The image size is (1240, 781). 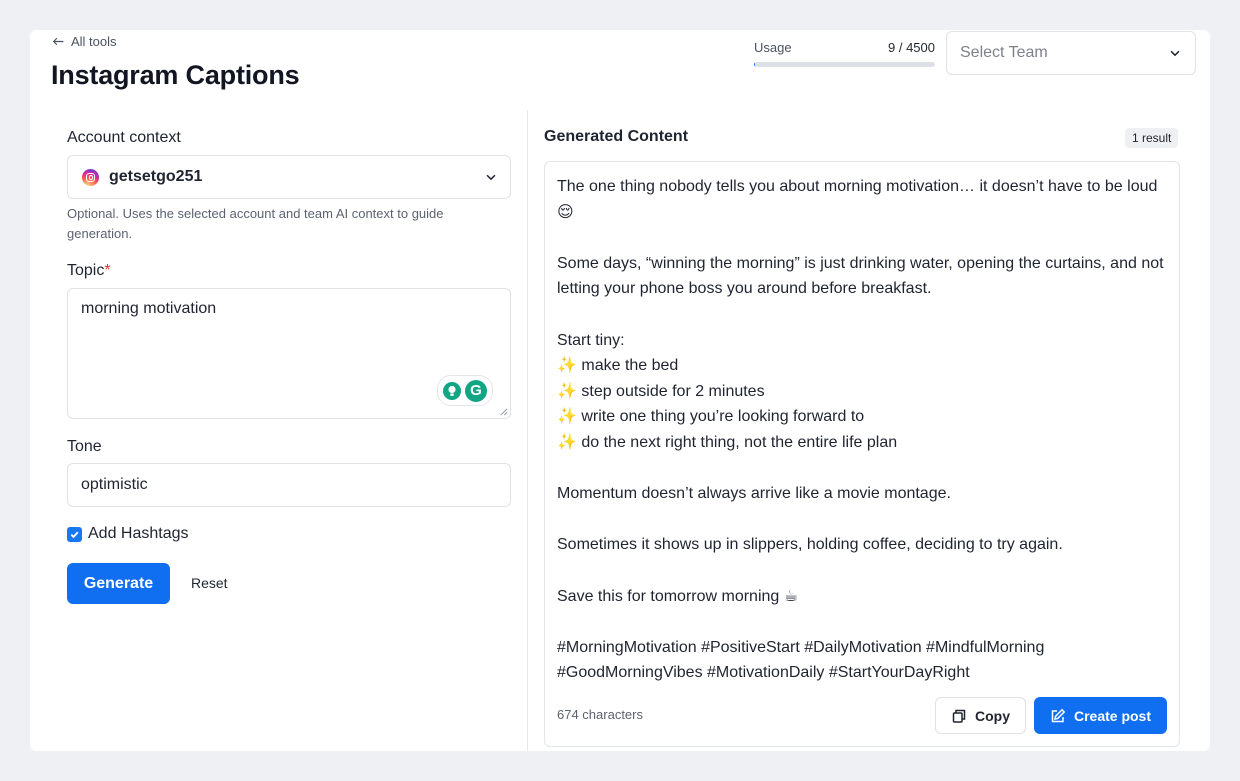 I want to click on caption-line: ✨ step outside for 2 minutes, so click(x=661, y=391).